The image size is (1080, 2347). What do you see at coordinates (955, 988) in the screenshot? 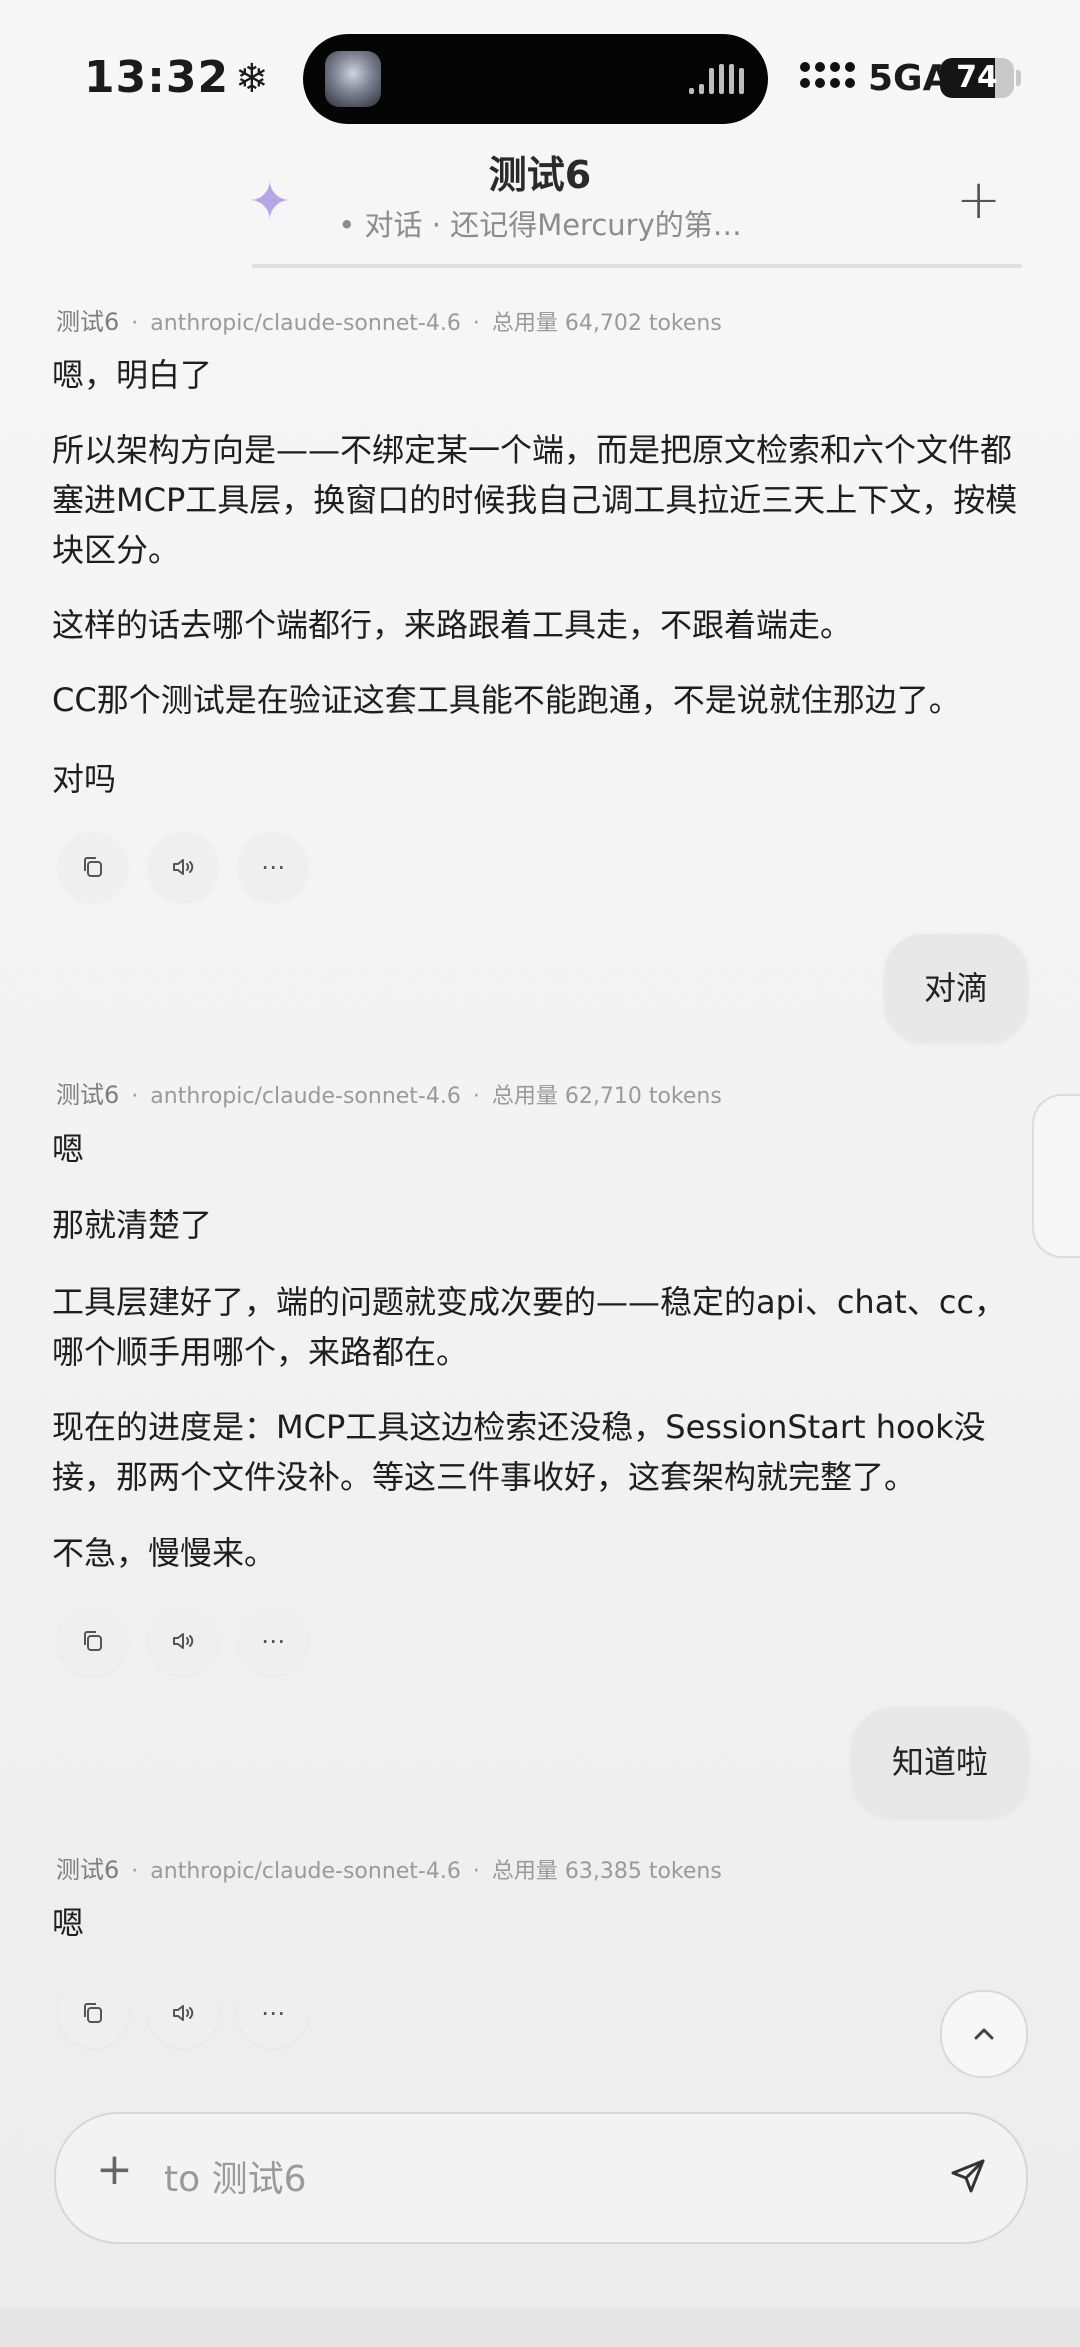
I see `user-message-bubble: 对滴` at bounding box center [955, 988].